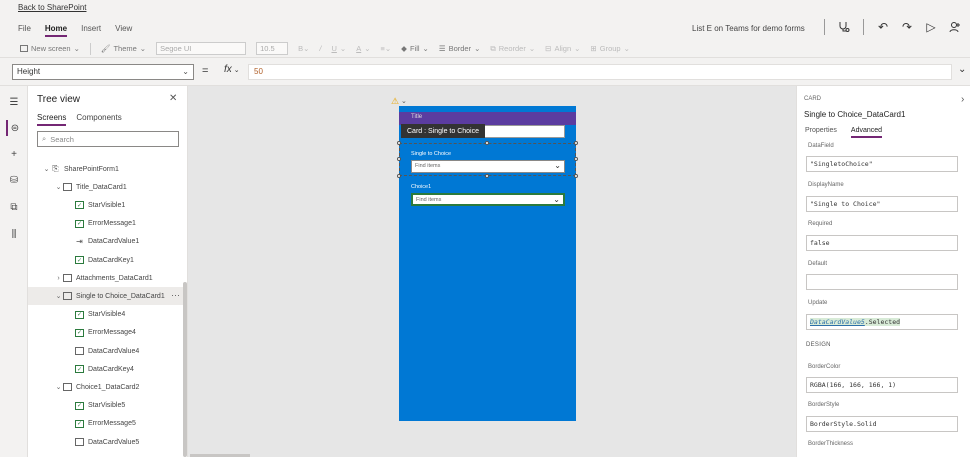  I want to click on redo-icon: ↷, so click(907, 27).